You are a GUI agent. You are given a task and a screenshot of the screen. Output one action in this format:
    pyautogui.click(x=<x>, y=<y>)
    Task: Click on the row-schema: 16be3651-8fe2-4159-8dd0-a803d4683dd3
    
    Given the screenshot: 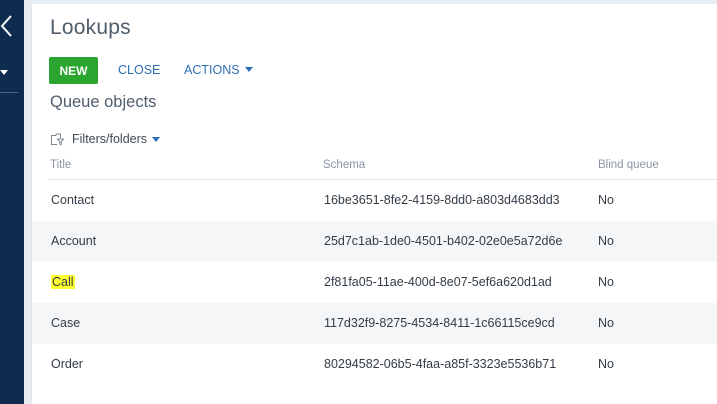 What is the action you would take?
    pyautogui.click(x=442, y=200)
    